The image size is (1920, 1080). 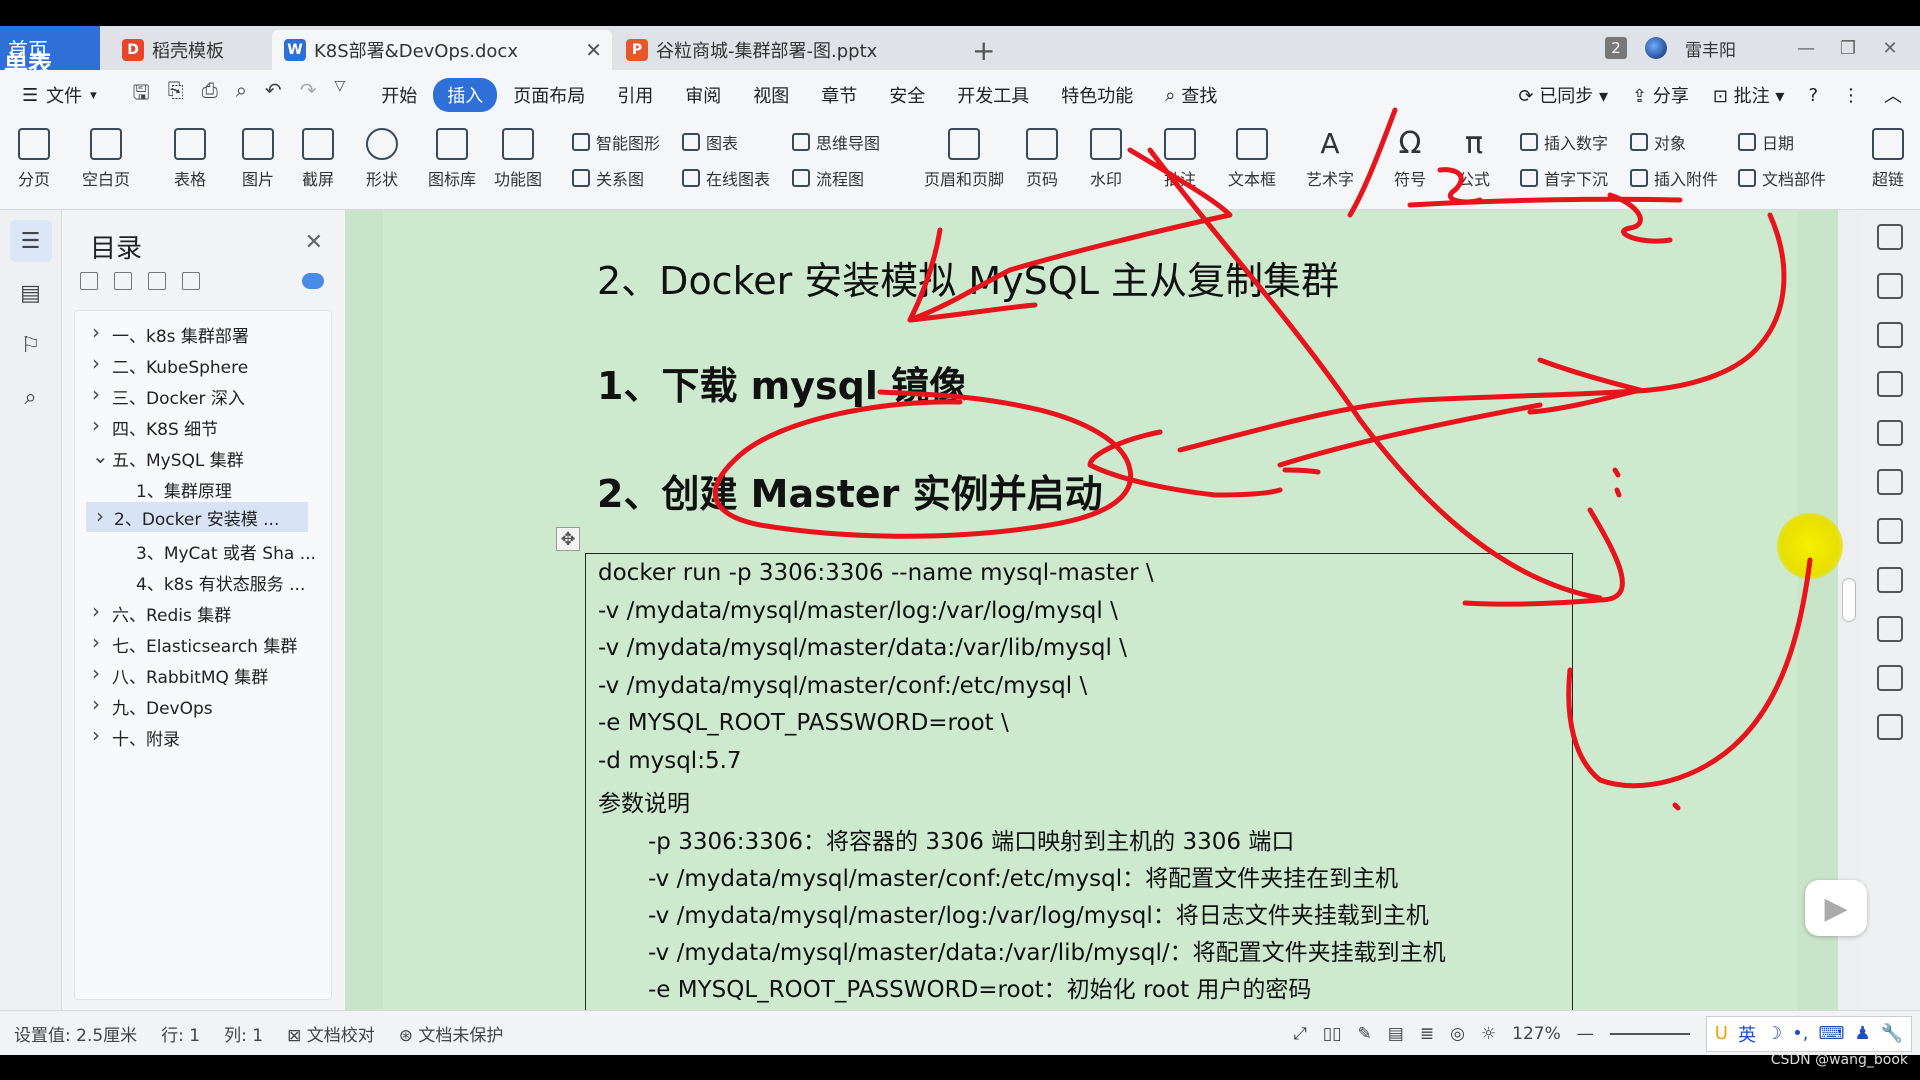 I want to click on menu-insert: 插入, so click(x=465, y=95).